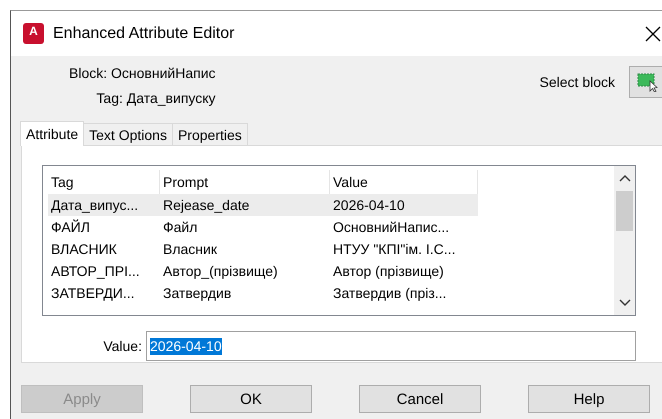 This screenshot has width=662, height=419. I want to click on window-title: Enhanced Attribute Editor, so click(144, 33).